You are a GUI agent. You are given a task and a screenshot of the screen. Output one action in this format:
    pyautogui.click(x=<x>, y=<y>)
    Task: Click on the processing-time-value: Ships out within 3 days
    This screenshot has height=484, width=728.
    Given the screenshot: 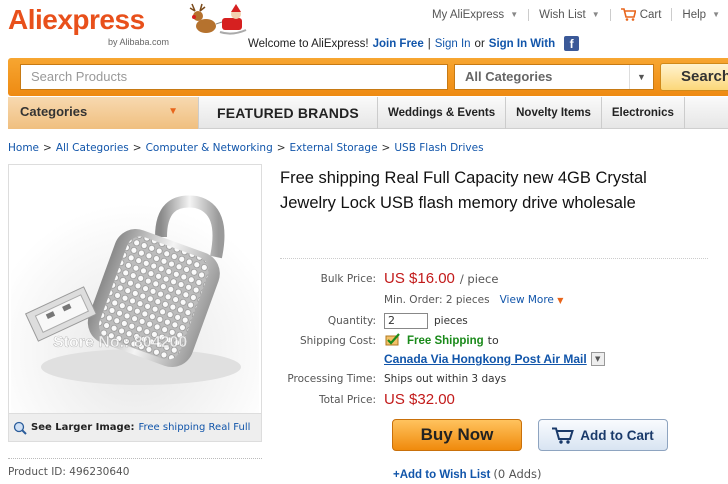 What is the action you would take?
    pyautogui.click(x=445, y=379)
    